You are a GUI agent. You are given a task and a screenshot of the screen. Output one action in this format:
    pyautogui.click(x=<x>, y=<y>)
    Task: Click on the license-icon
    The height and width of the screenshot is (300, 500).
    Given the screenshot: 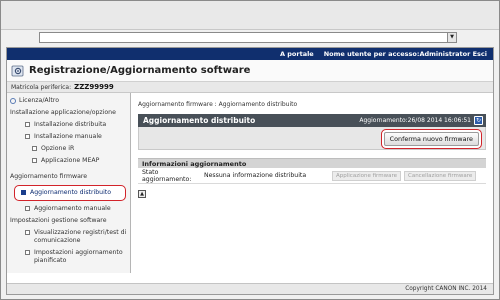 What is the action you would take?
    pyautogui.click(x=13, y=101)
    